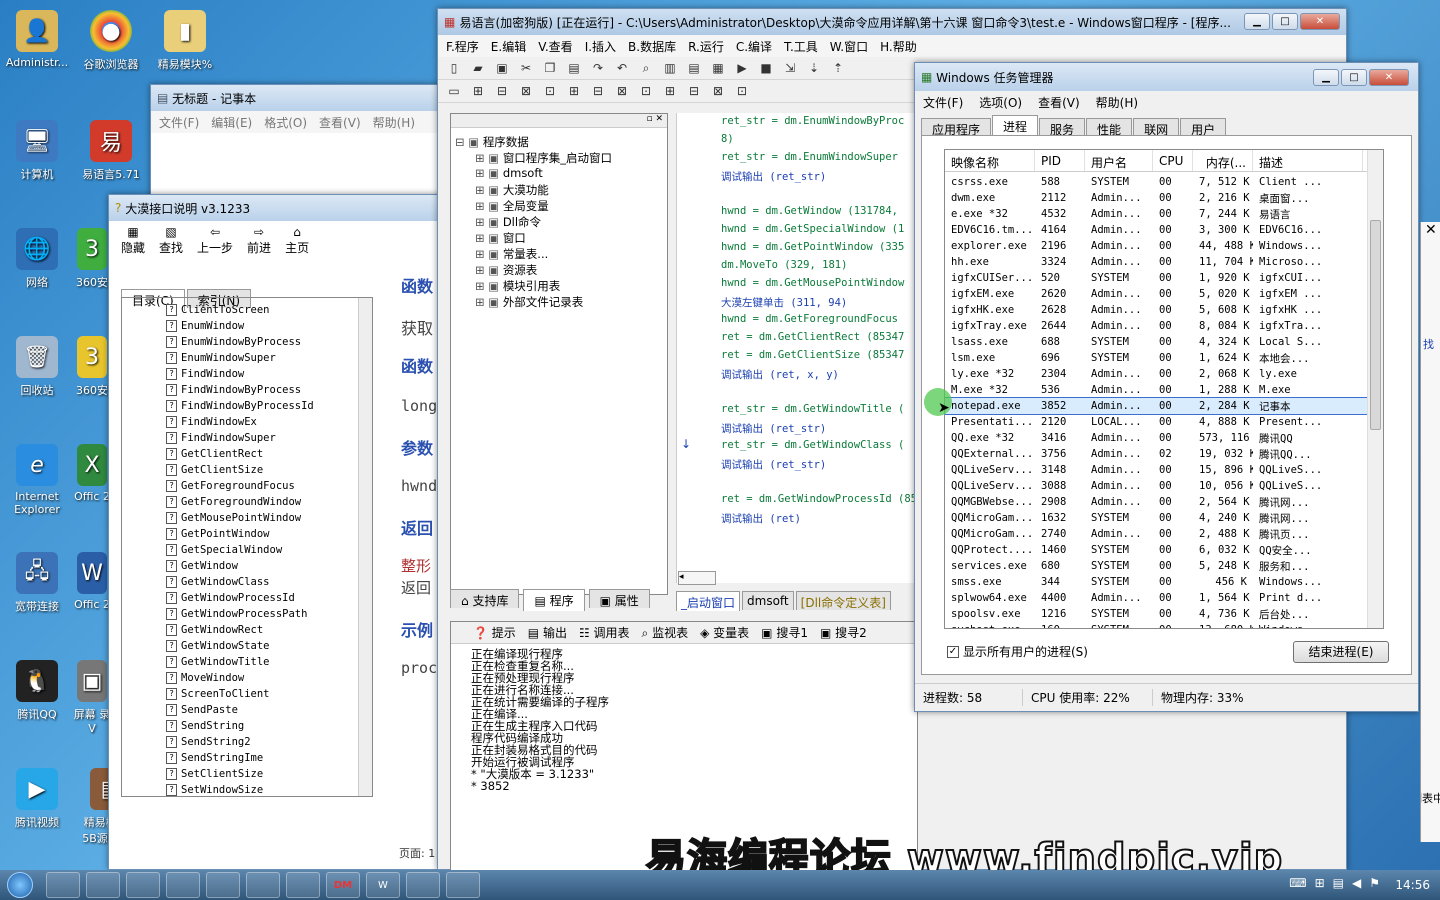  Describe the element at coordinates (708, 601) in the screenshot. I see `tab-startup-window: _启动窗口` at that location.